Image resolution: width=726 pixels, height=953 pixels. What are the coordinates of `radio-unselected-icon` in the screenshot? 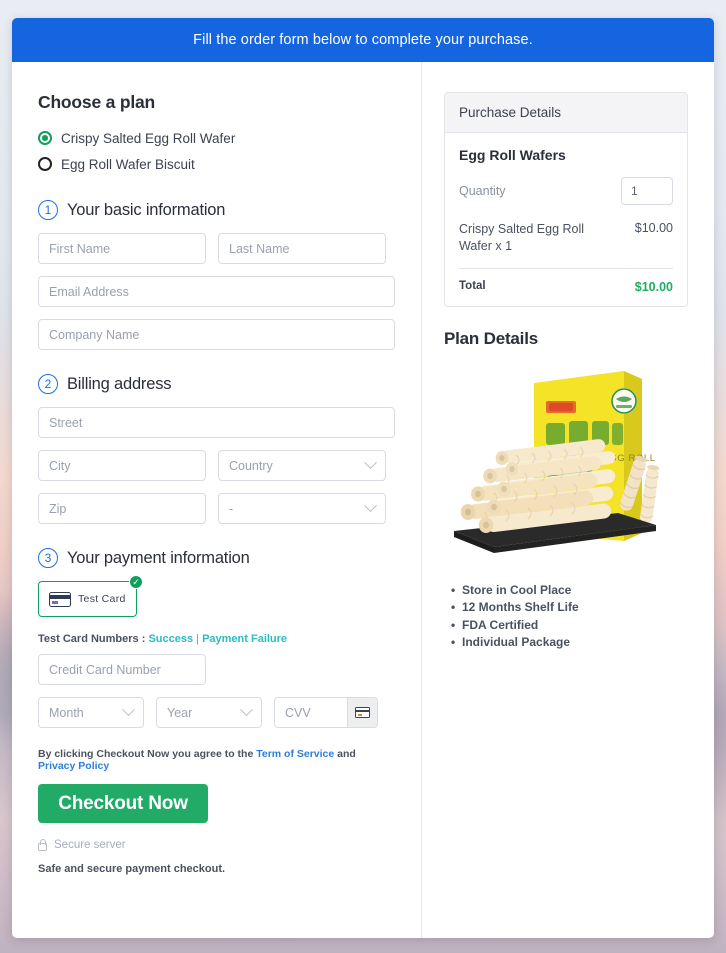 It's located at (45, 164).